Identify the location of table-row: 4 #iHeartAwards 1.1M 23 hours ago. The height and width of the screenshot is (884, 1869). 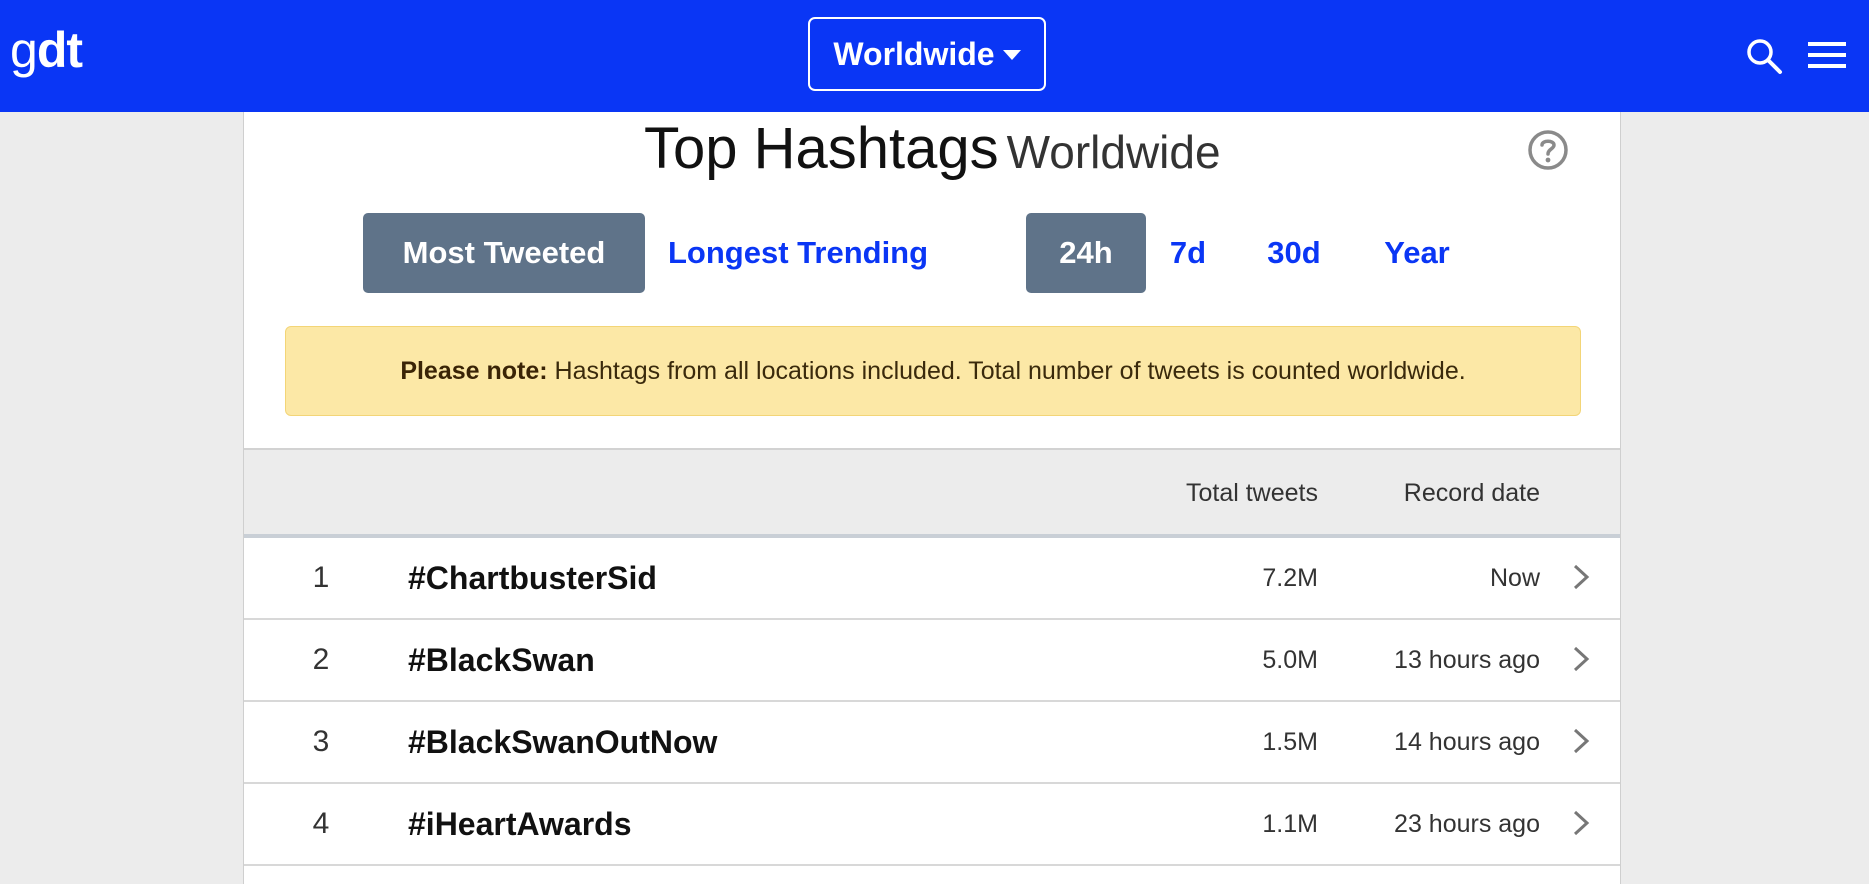
(932, 825).